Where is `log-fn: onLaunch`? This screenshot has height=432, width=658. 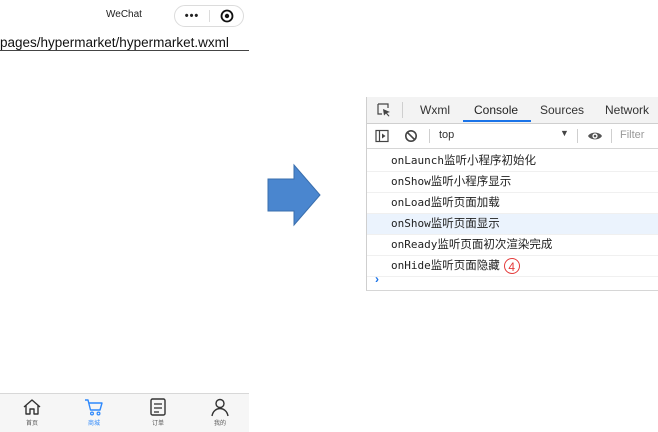
log-fn: onLaunch is located at coordinates (417, 160).